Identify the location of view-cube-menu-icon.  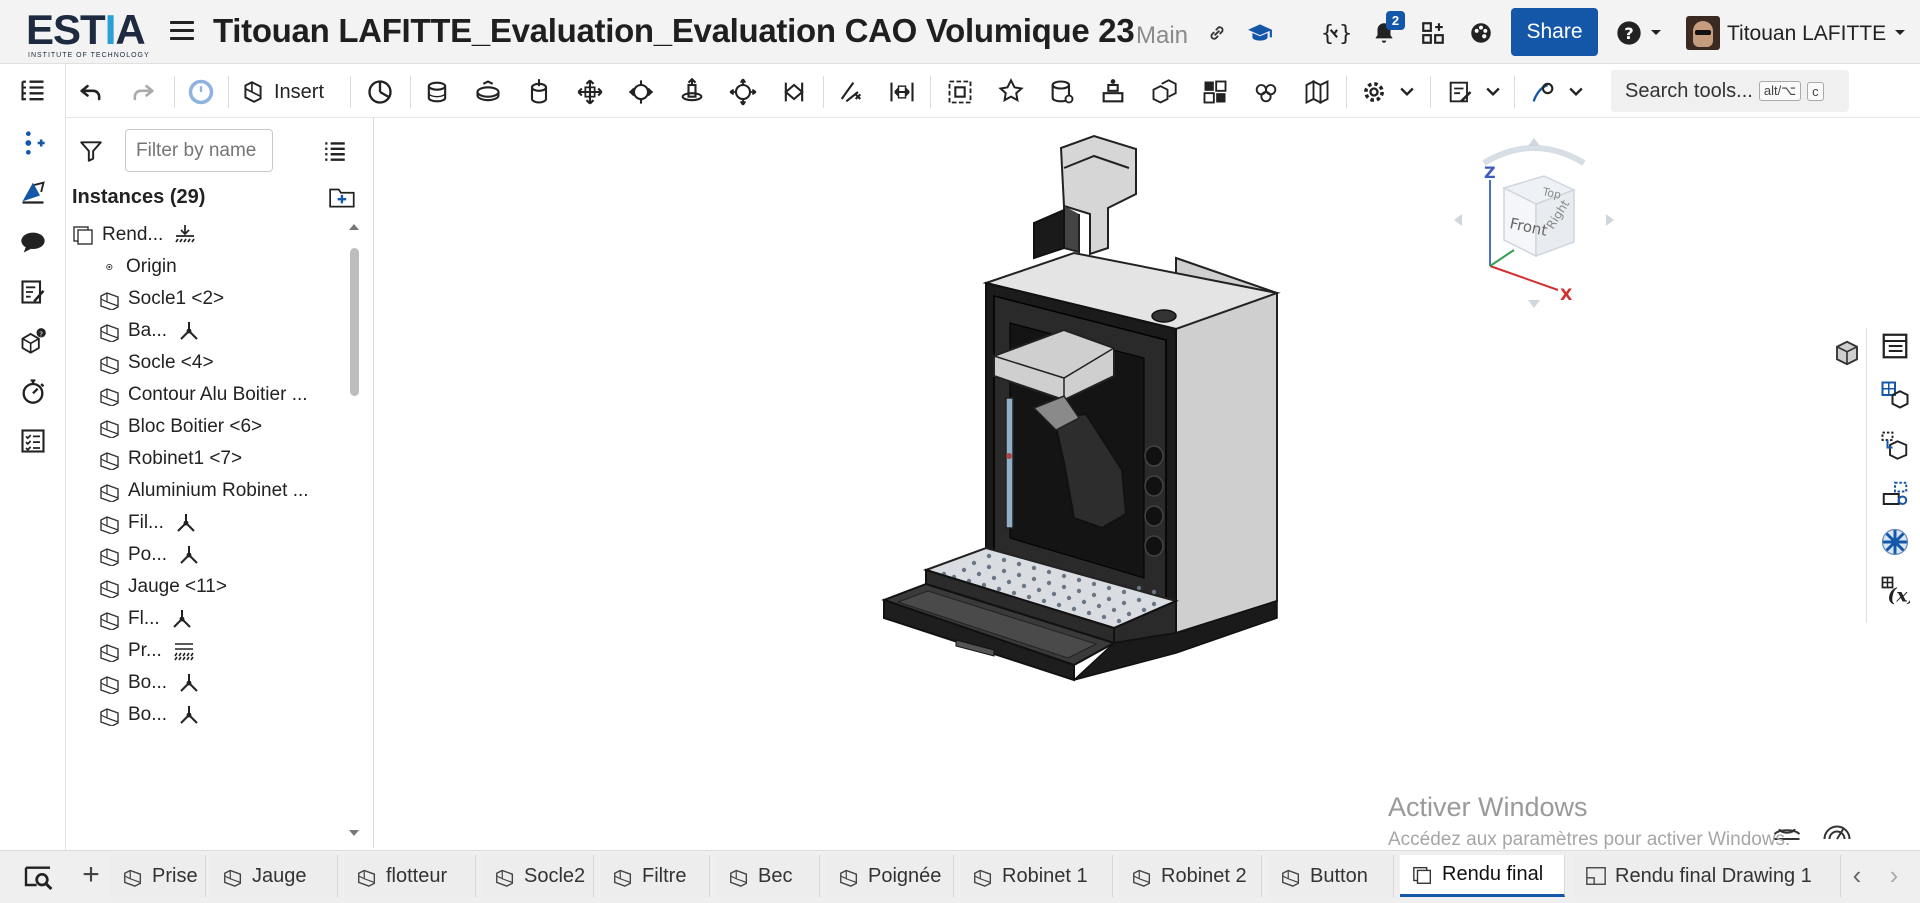
(1847, 353).